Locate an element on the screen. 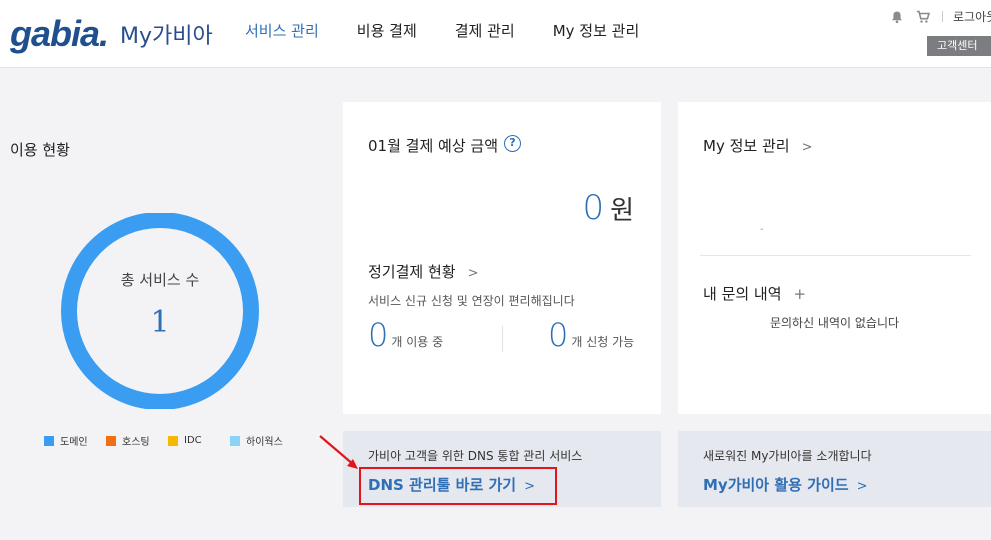 The width and height of the screenshot is (991, 540). legend-swatch-hiworks is located at coordinates (235, 440).